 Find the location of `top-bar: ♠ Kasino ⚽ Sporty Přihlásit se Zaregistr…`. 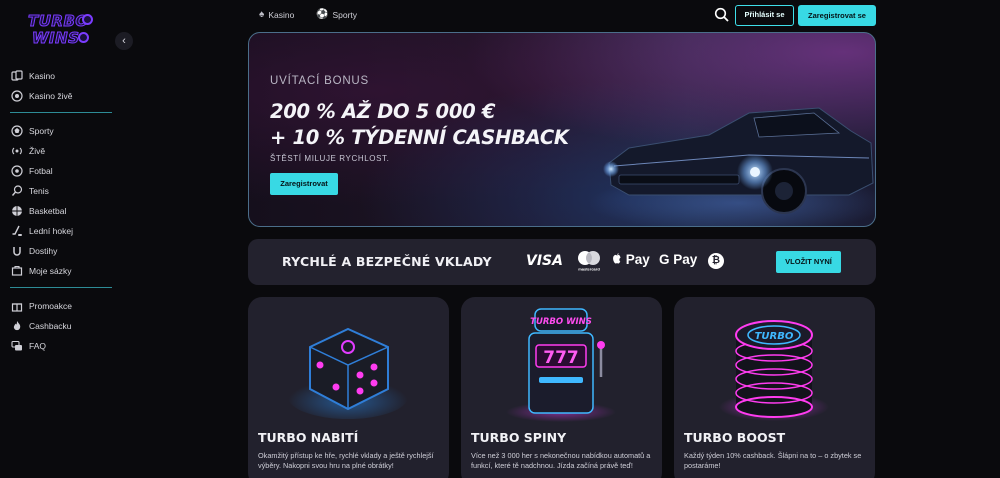

top-bar: ♠ Kasino ⚽ Sporty Přihlásit se Zaregistr… is located at coordinates (562, 16).